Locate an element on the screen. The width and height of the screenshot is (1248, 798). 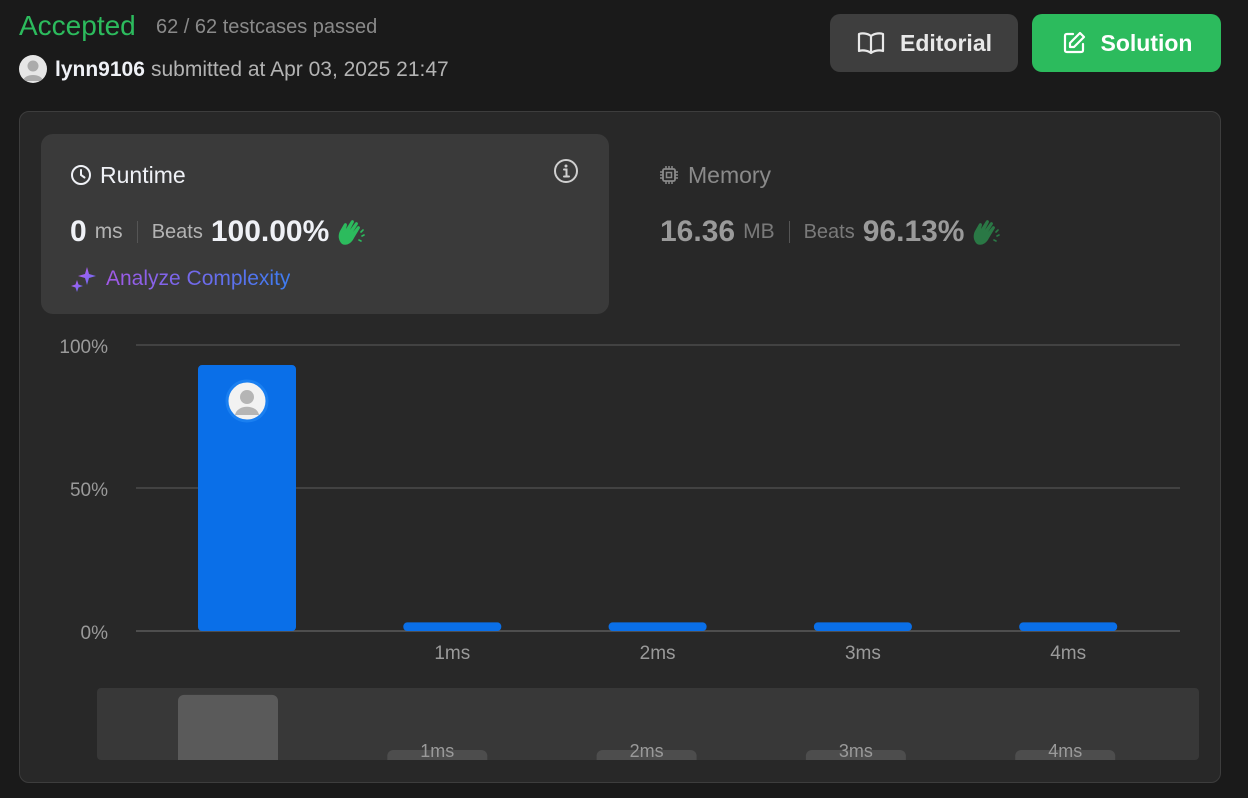
bar-user-avatar is located at coordinates (247, 401).